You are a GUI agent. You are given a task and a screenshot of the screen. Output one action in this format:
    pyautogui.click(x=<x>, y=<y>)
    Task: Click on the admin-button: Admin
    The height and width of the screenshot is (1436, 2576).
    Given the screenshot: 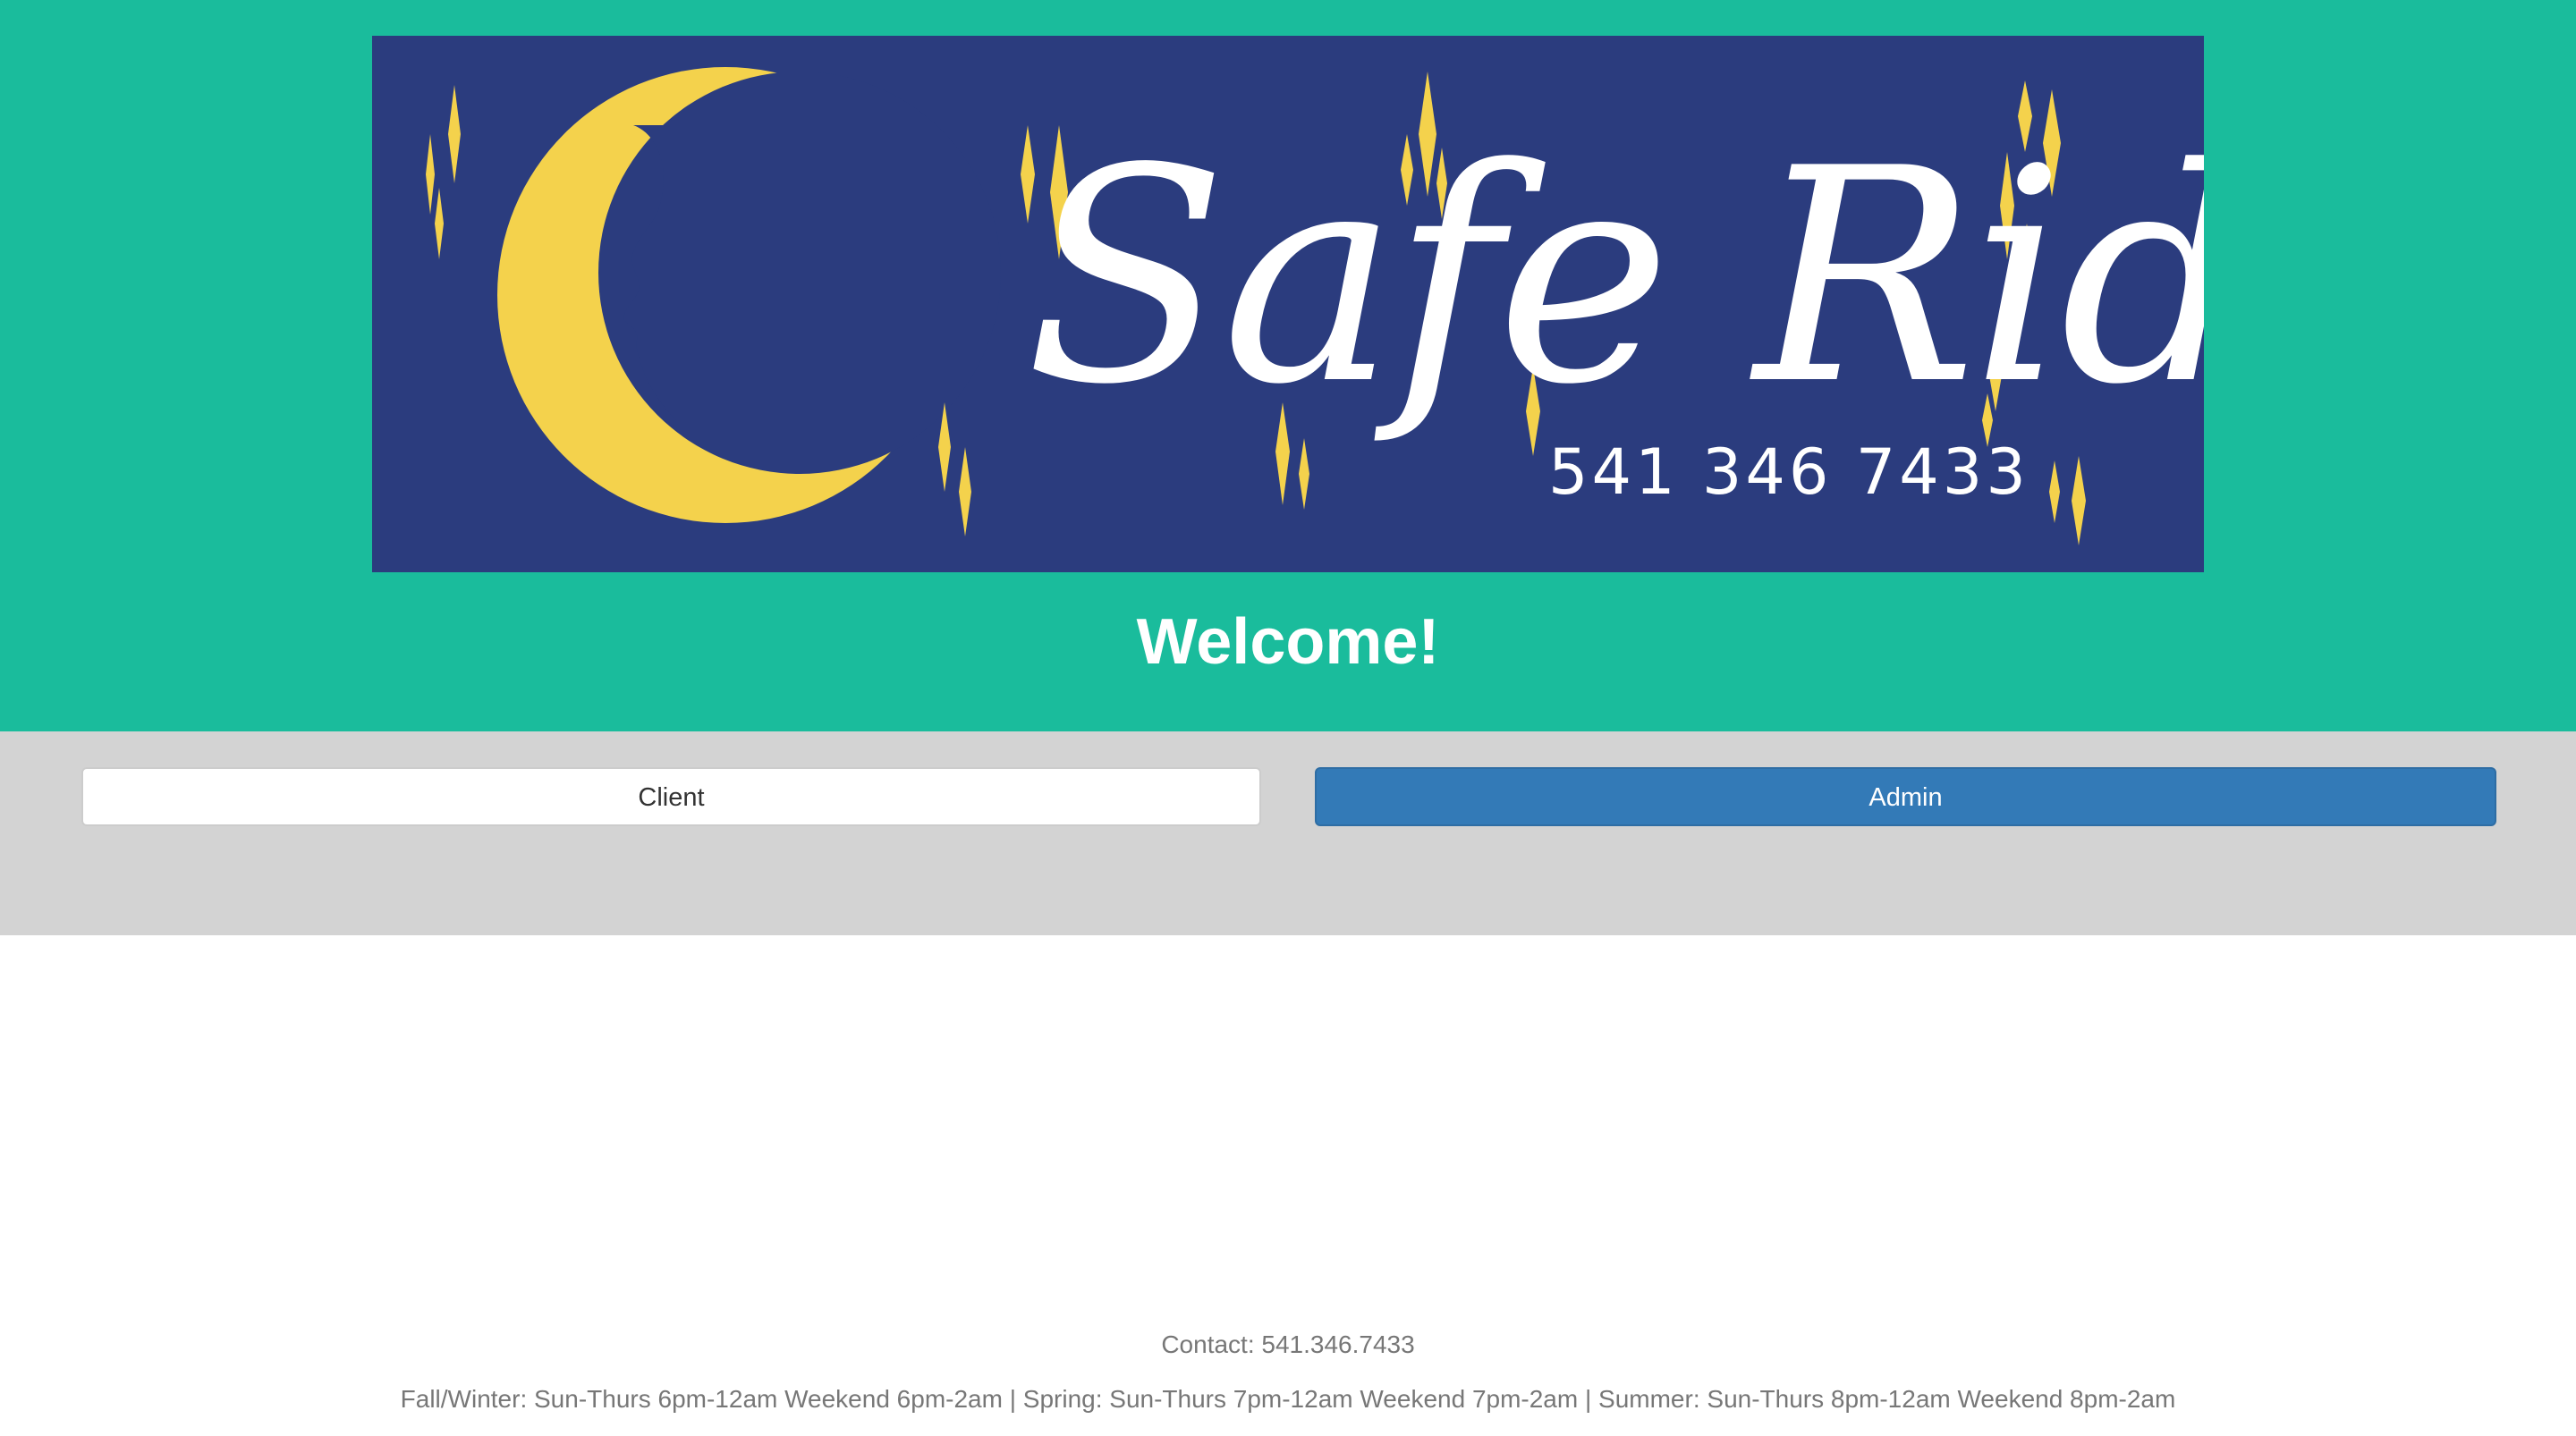 What is the action you would take?
    pyautogui.click(x=1905, y=796)
    